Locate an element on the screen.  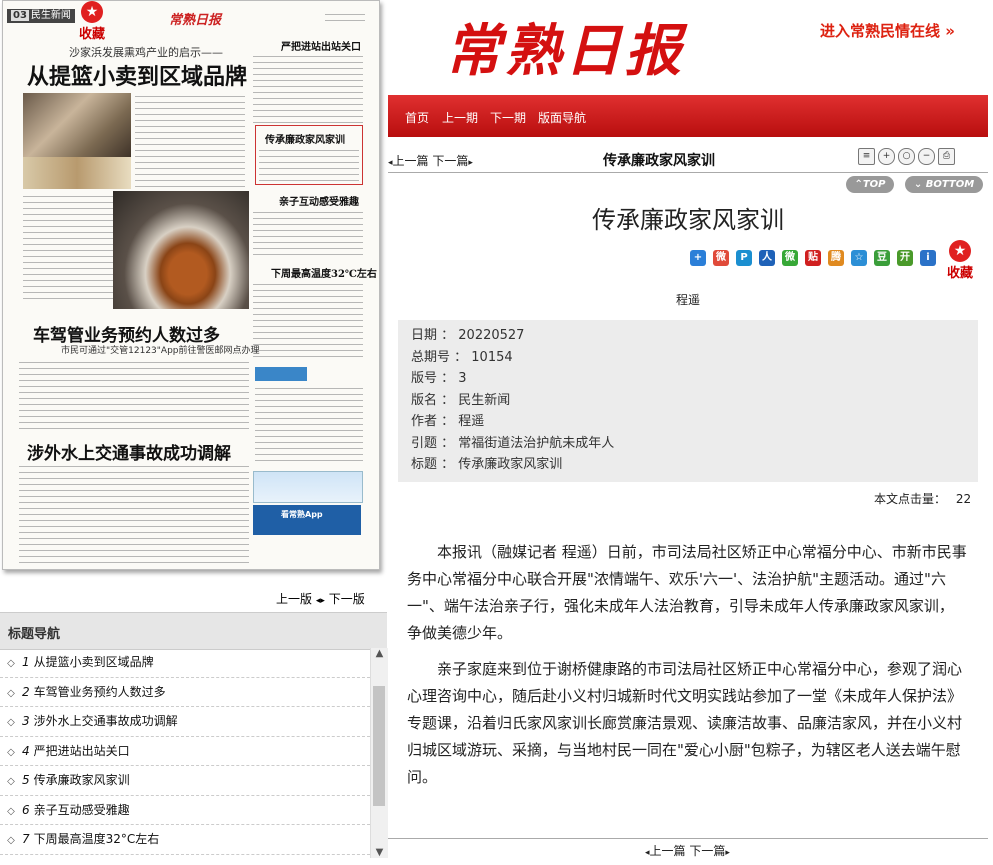
title-nav-item: ◇ 5 传承廉政家风家训 is located at coordinates (185, 781).